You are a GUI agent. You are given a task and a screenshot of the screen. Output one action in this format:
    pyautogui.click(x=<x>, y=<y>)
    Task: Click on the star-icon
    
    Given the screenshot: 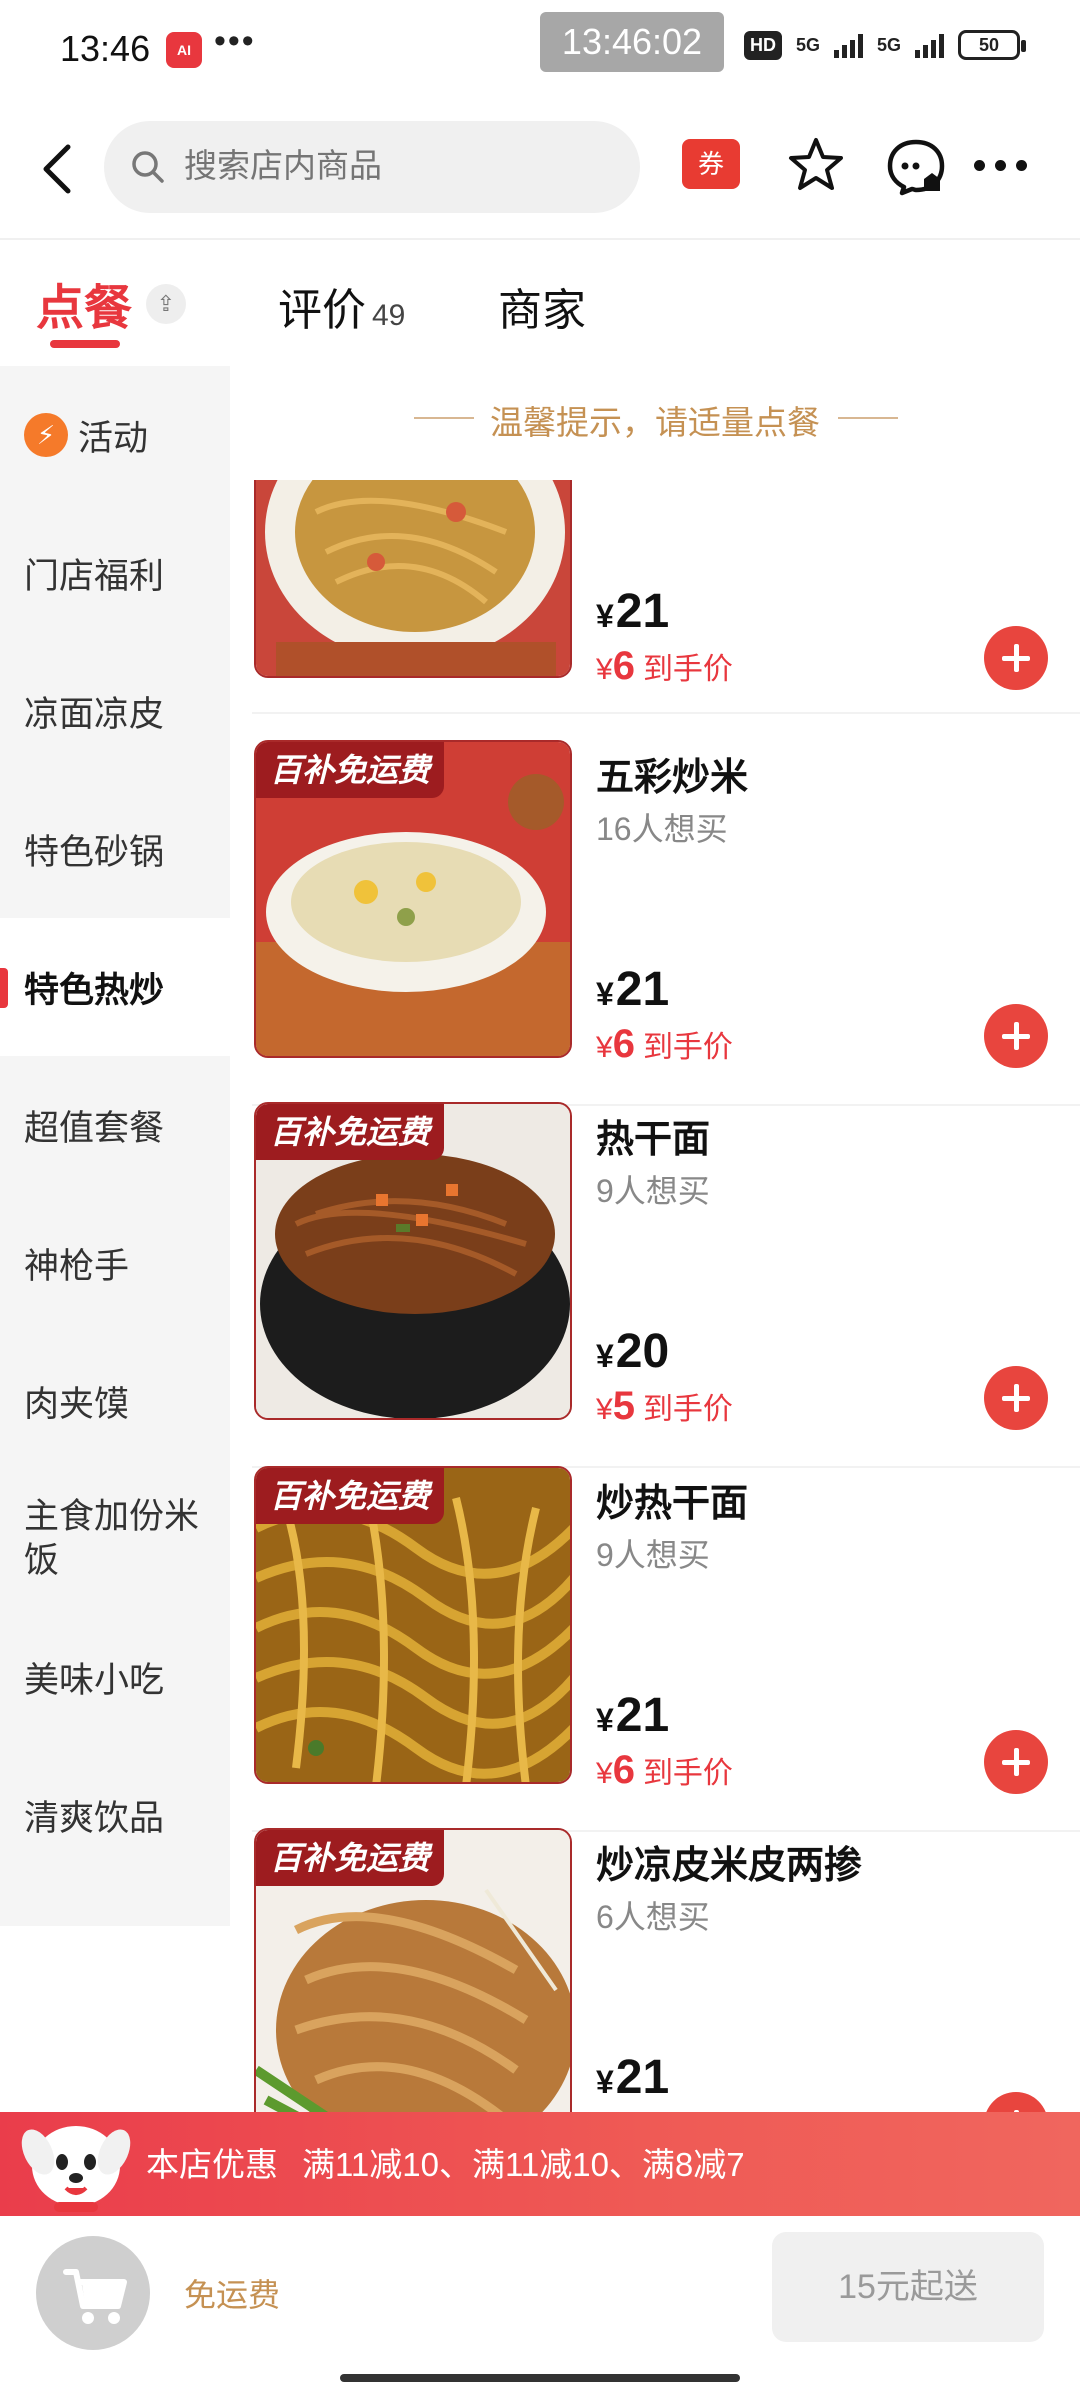 What is the action you would take?
    pyautogui.click(x=816, y=164)
    